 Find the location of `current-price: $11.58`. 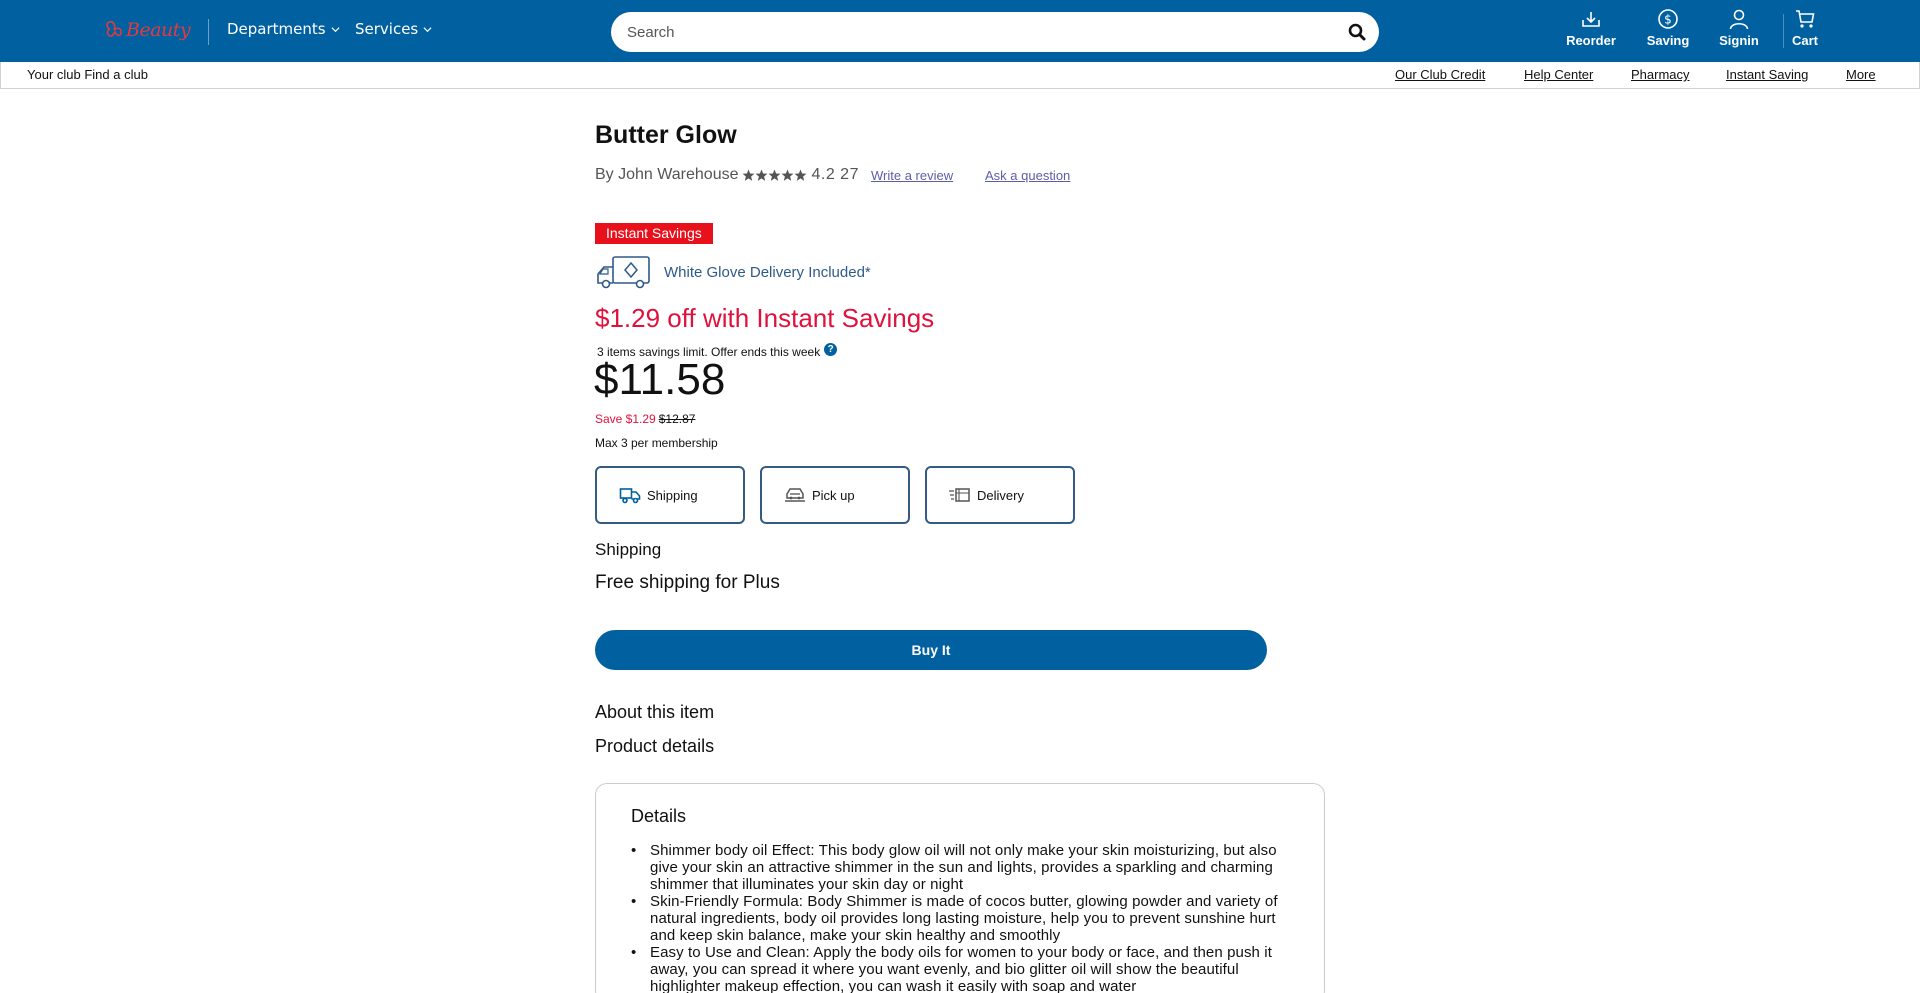

current-price: $11.58 is located at coordinates (660, 379).